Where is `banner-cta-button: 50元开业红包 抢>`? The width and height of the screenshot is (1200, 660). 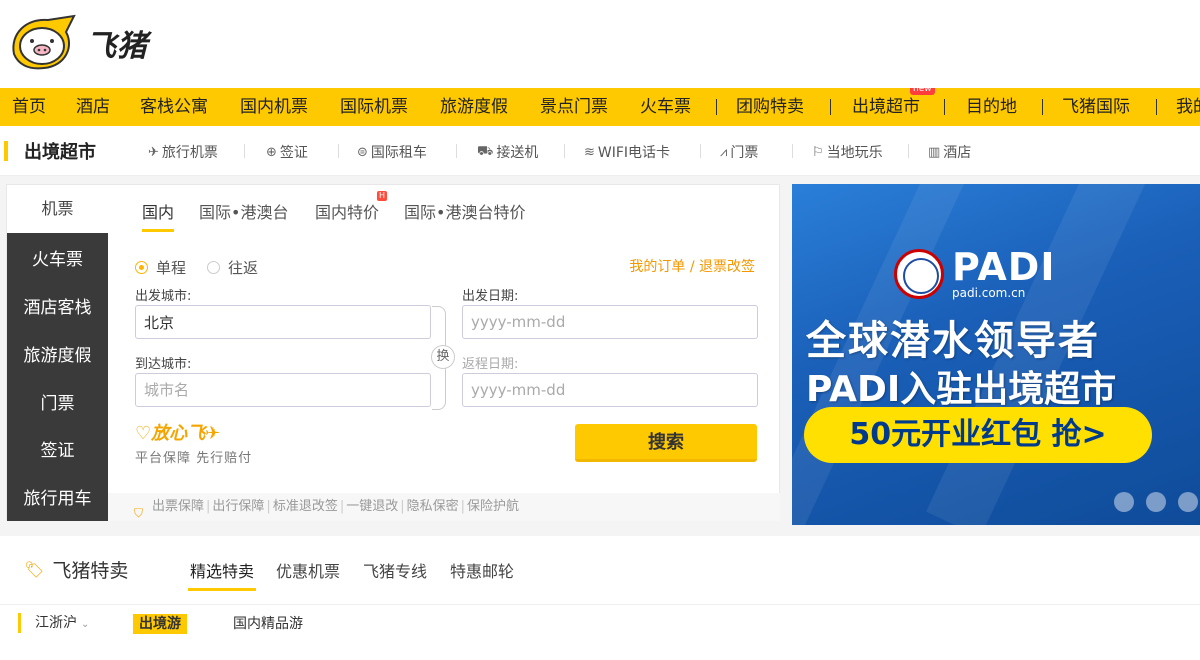 banner-cta-button: 50元开业红包 抢> is located at coordinates (978, 435).